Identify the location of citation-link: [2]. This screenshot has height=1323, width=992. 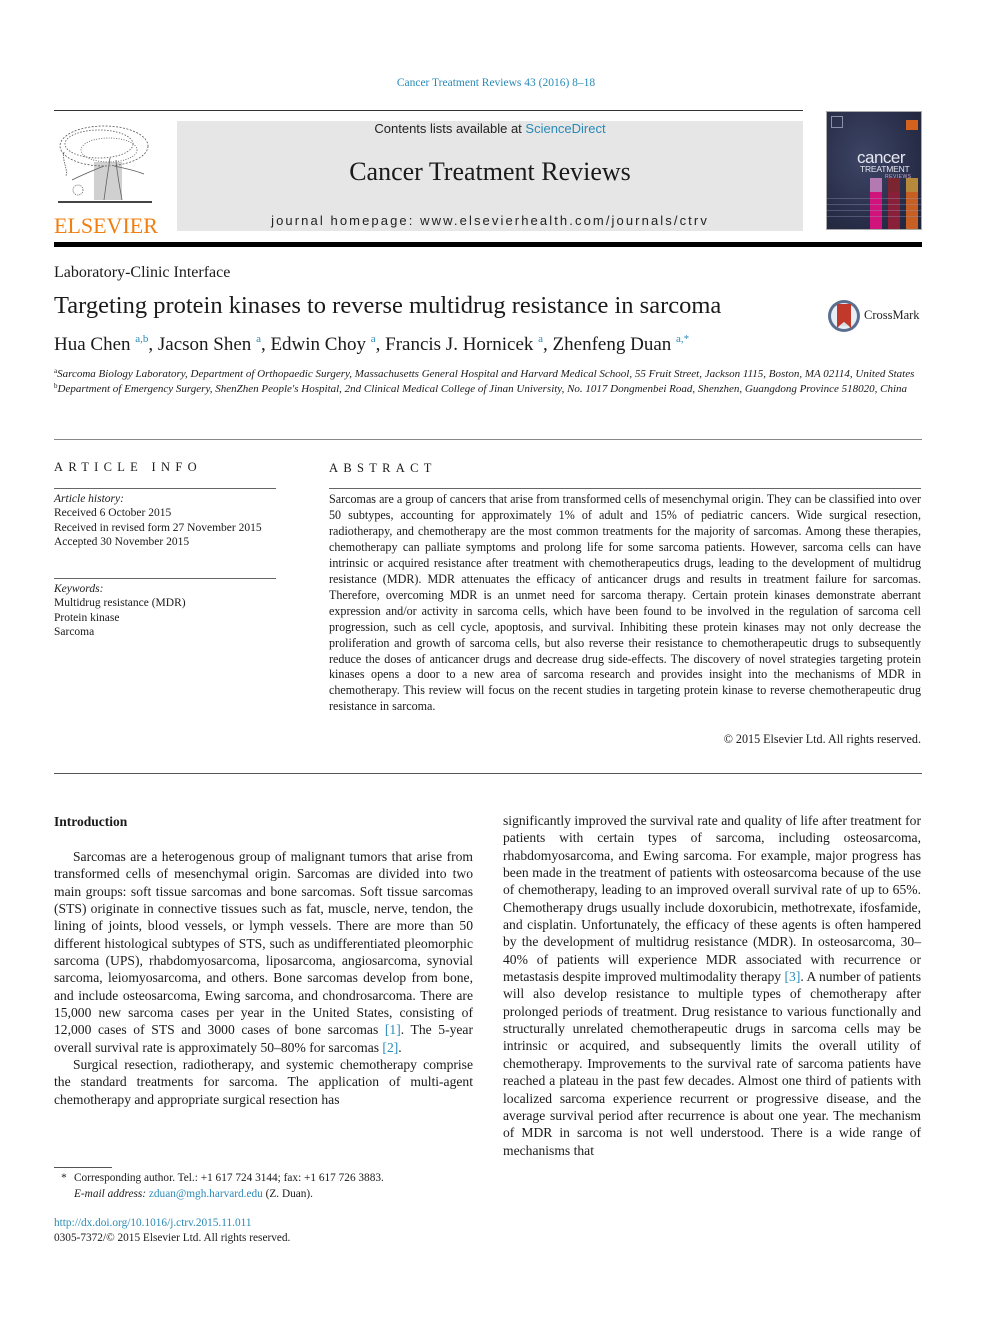
(390, 1047).